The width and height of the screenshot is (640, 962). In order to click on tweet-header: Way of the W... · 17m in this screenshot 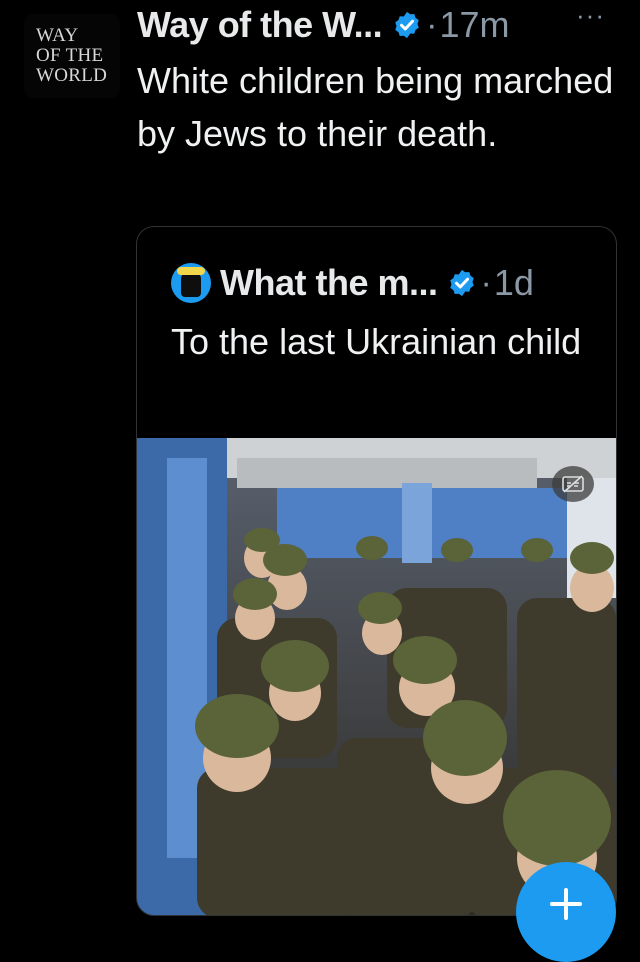, I will do `click(323, 25)`.